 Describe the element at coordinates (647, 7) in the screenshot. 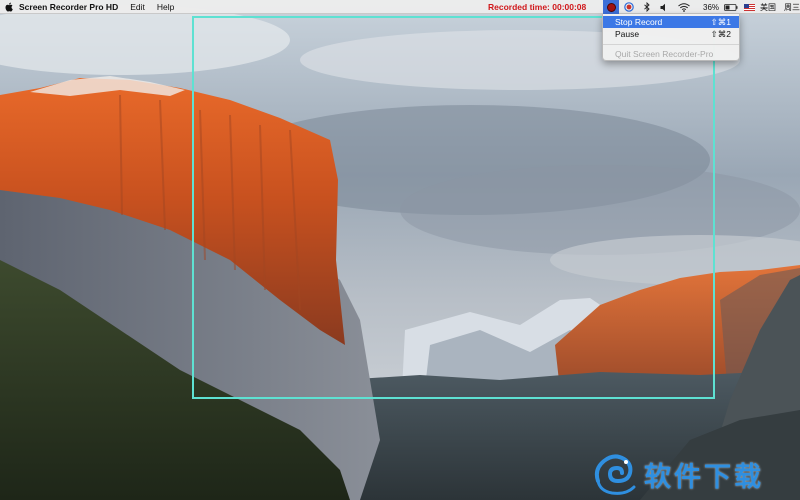

I see `bluetooth-icon` at that location.